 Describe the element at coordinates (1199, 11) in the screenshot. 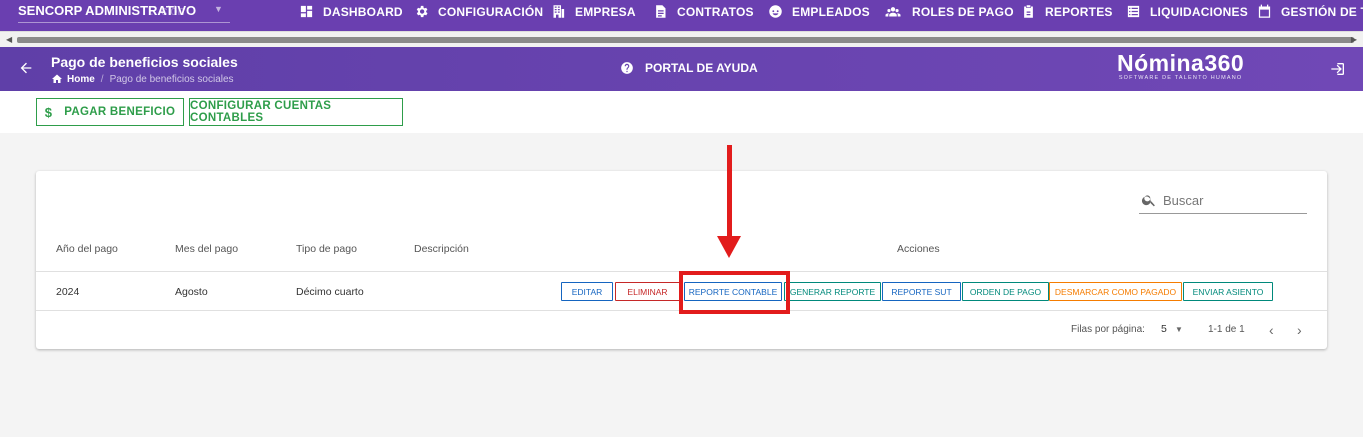

I see `nav-item-label: LIQUIDACIONES` at that location.